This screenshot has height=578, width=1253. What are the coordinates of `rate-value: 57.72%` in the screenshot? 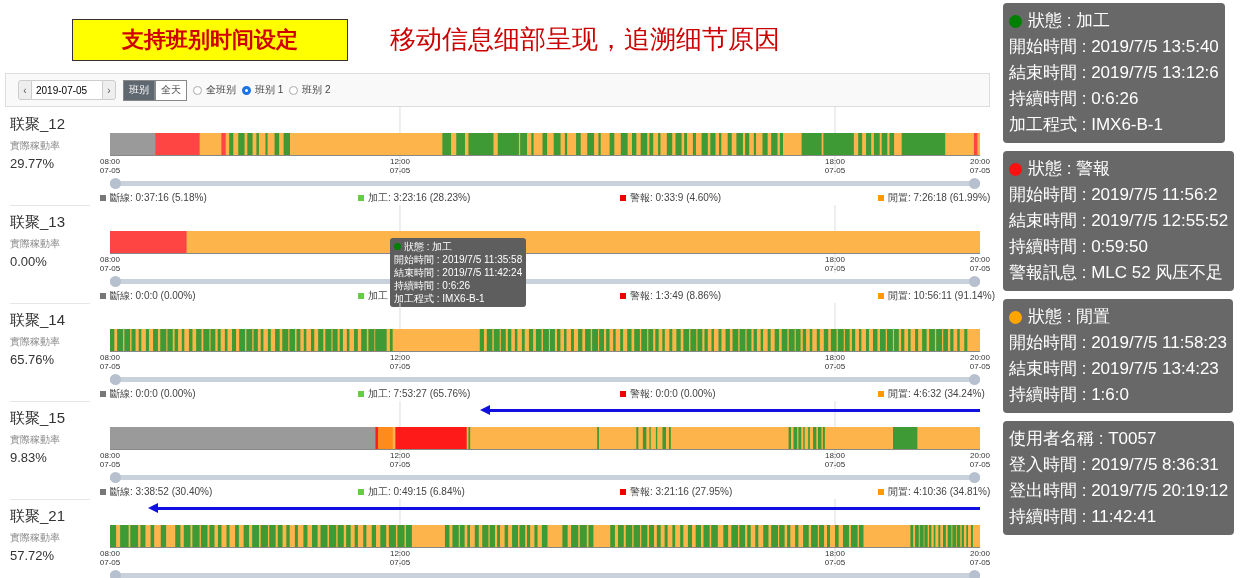 It's located at (33, 555).